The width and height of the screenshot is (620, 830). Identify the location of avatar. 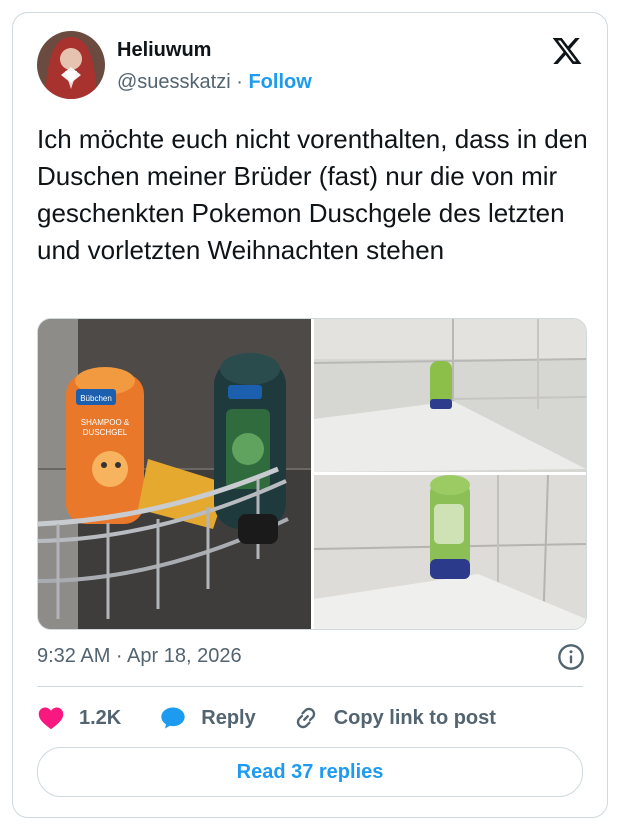
(71, 65).